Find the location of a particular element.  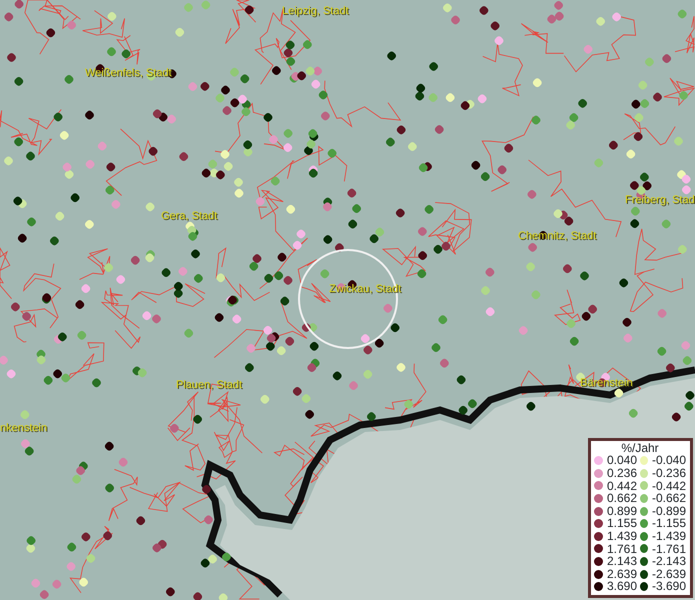

legend-value: 3.690 is located at coordinates (622, 586).